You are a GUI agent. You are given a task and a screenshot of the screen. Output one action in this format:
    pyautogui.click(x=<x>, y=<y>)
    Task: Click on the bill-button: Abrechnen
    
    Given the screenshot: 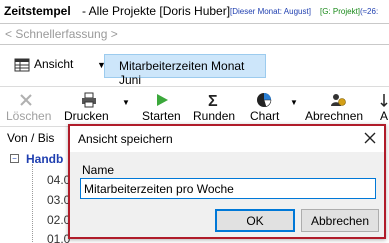 What is the action you would take?
    pyautogui.click(x=337, y=106)
    